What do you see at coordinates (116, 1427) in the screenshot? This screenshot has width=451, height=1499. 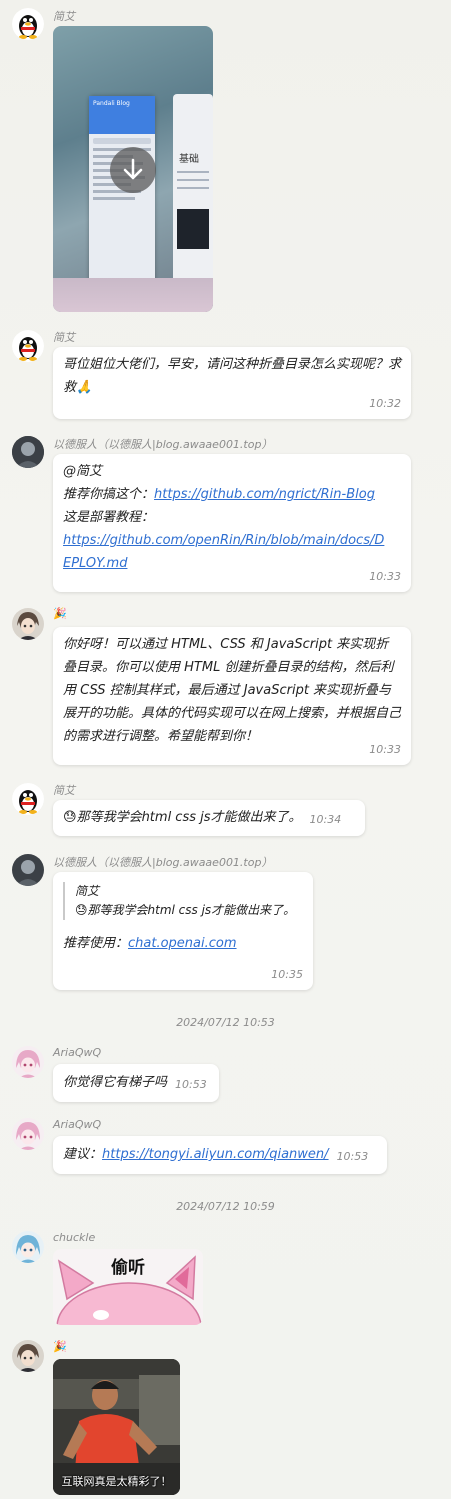 I see `meme-image: 互联网真是太精彩了！` at bounding box center [116, 1427].